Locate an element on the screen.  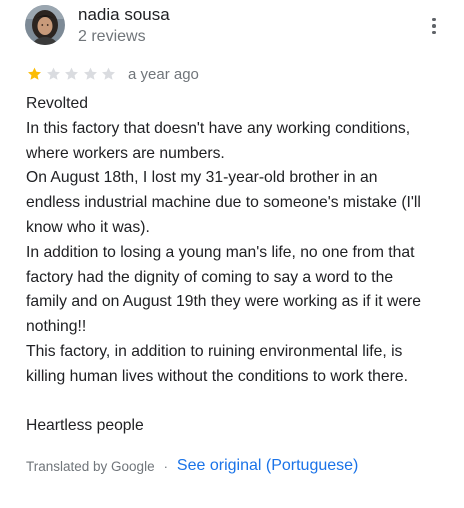
translated-by-label: Translated by Google is located at coordinates (90, 466).